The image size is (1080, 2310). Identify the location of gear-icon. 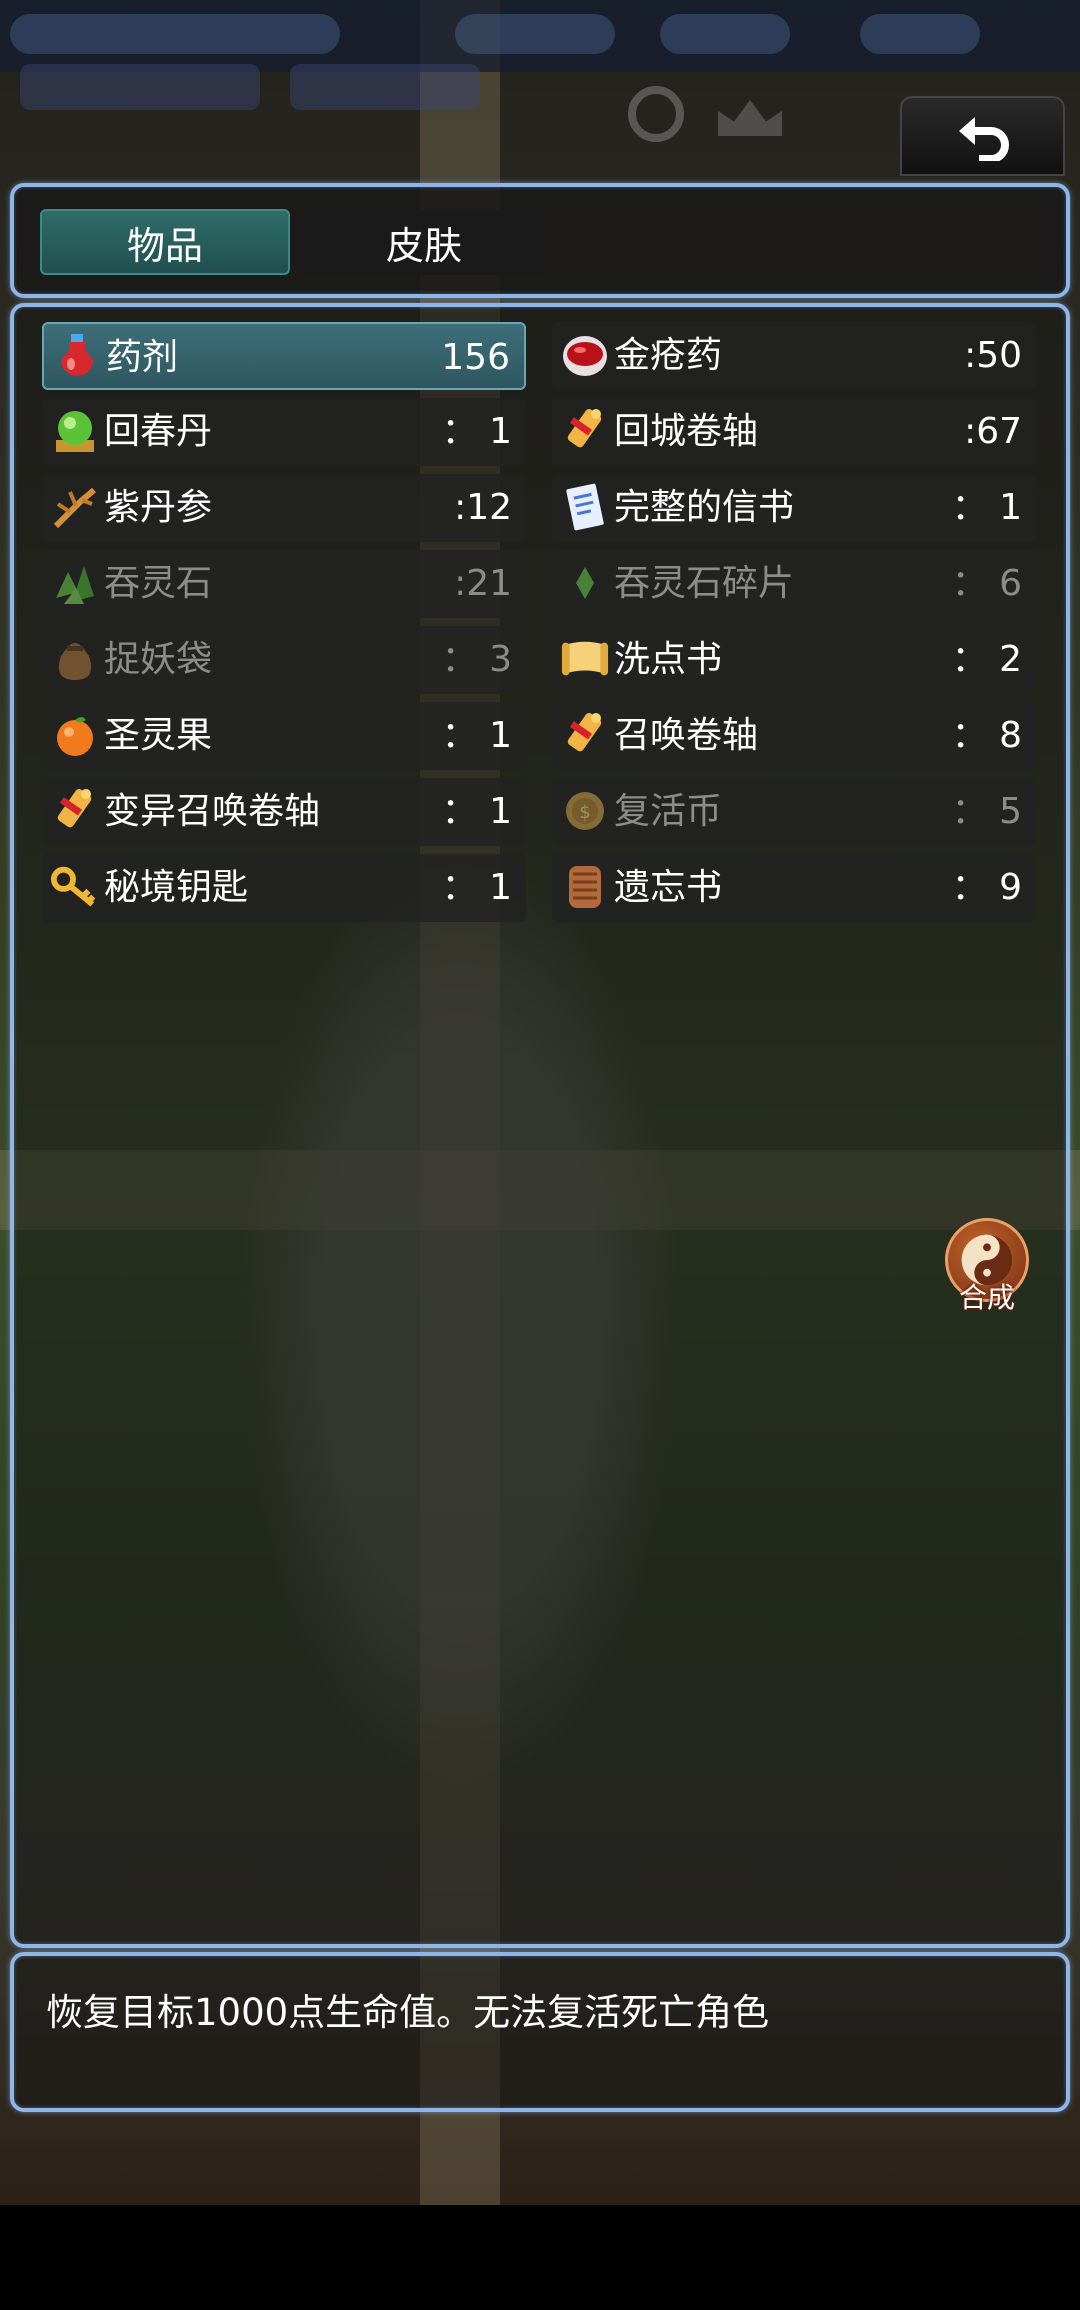
(656, 114).